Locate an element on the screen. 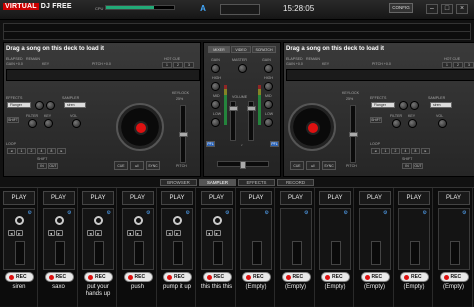 The image size is (474, 307). config-button: CONFIG is located at coordinates (401, 8).